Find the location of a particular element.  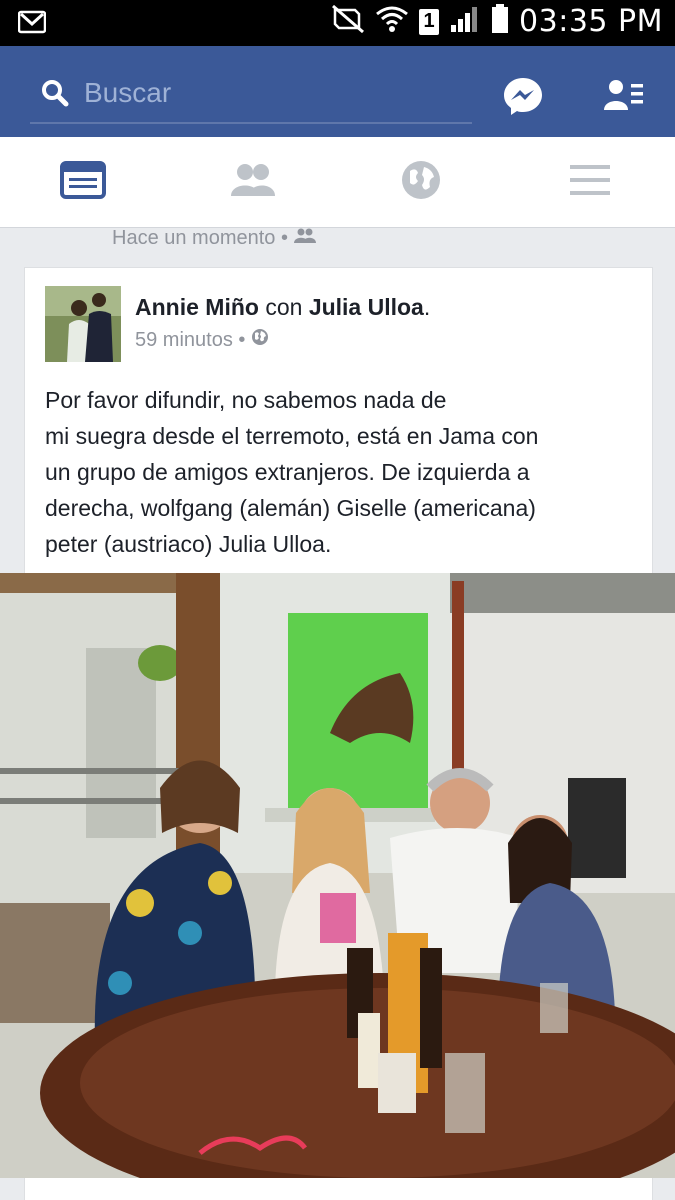

tab-notifications is located at coordinates (421, 182).